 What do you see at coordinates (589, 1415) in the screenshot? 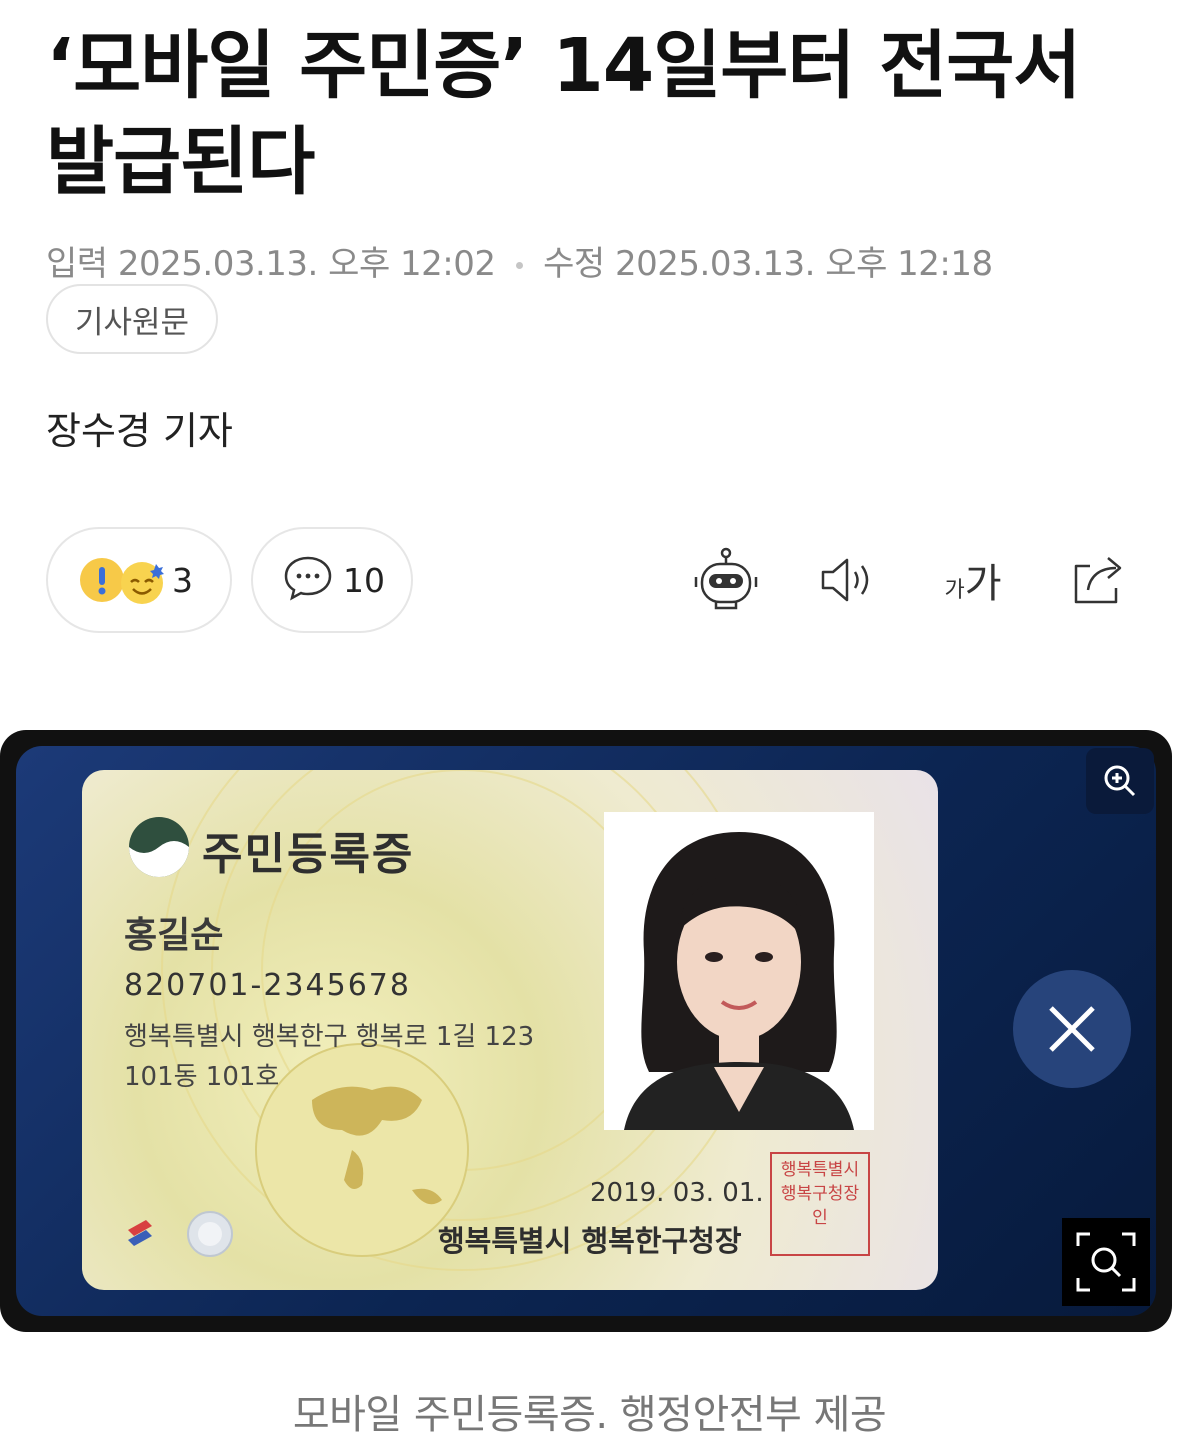
I see `photo-caption: 모바일 주민등록증. 행정안전부 제공` at bounding box center [589, 1415].